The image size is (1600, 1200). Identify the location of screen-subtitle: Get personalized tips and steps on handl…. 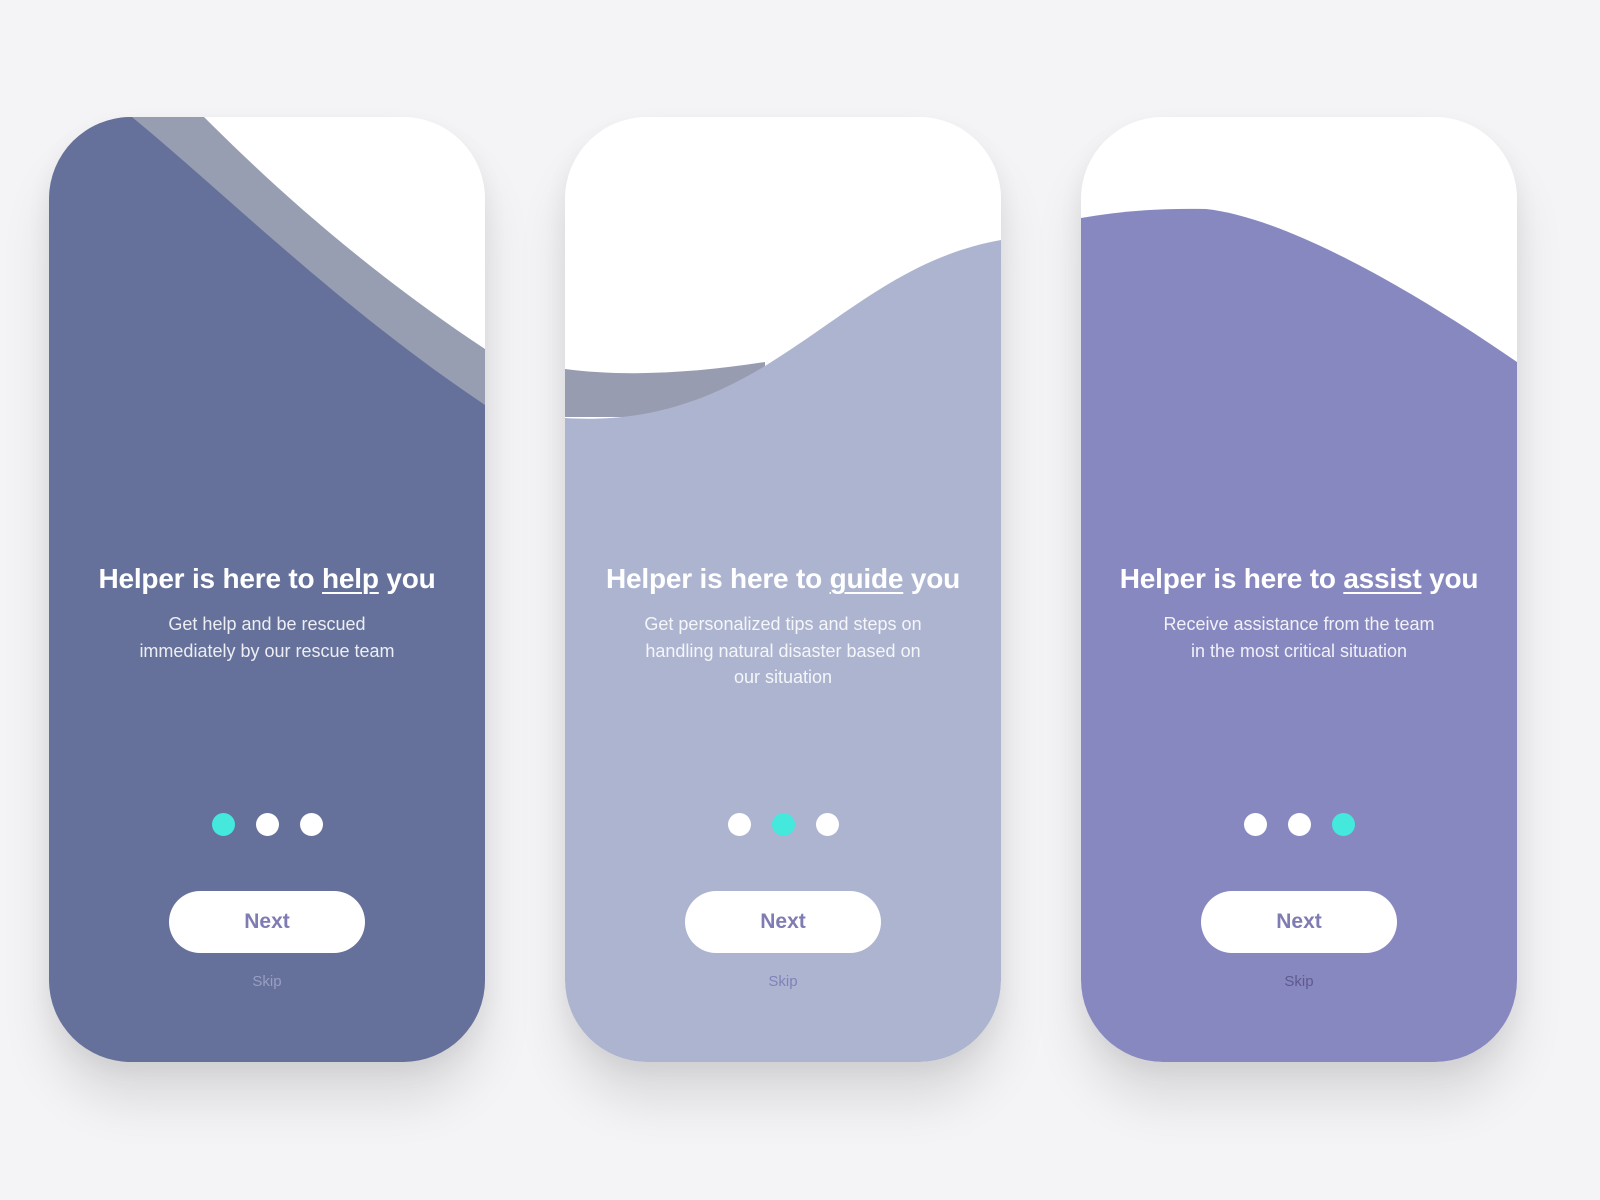
(783, 651).